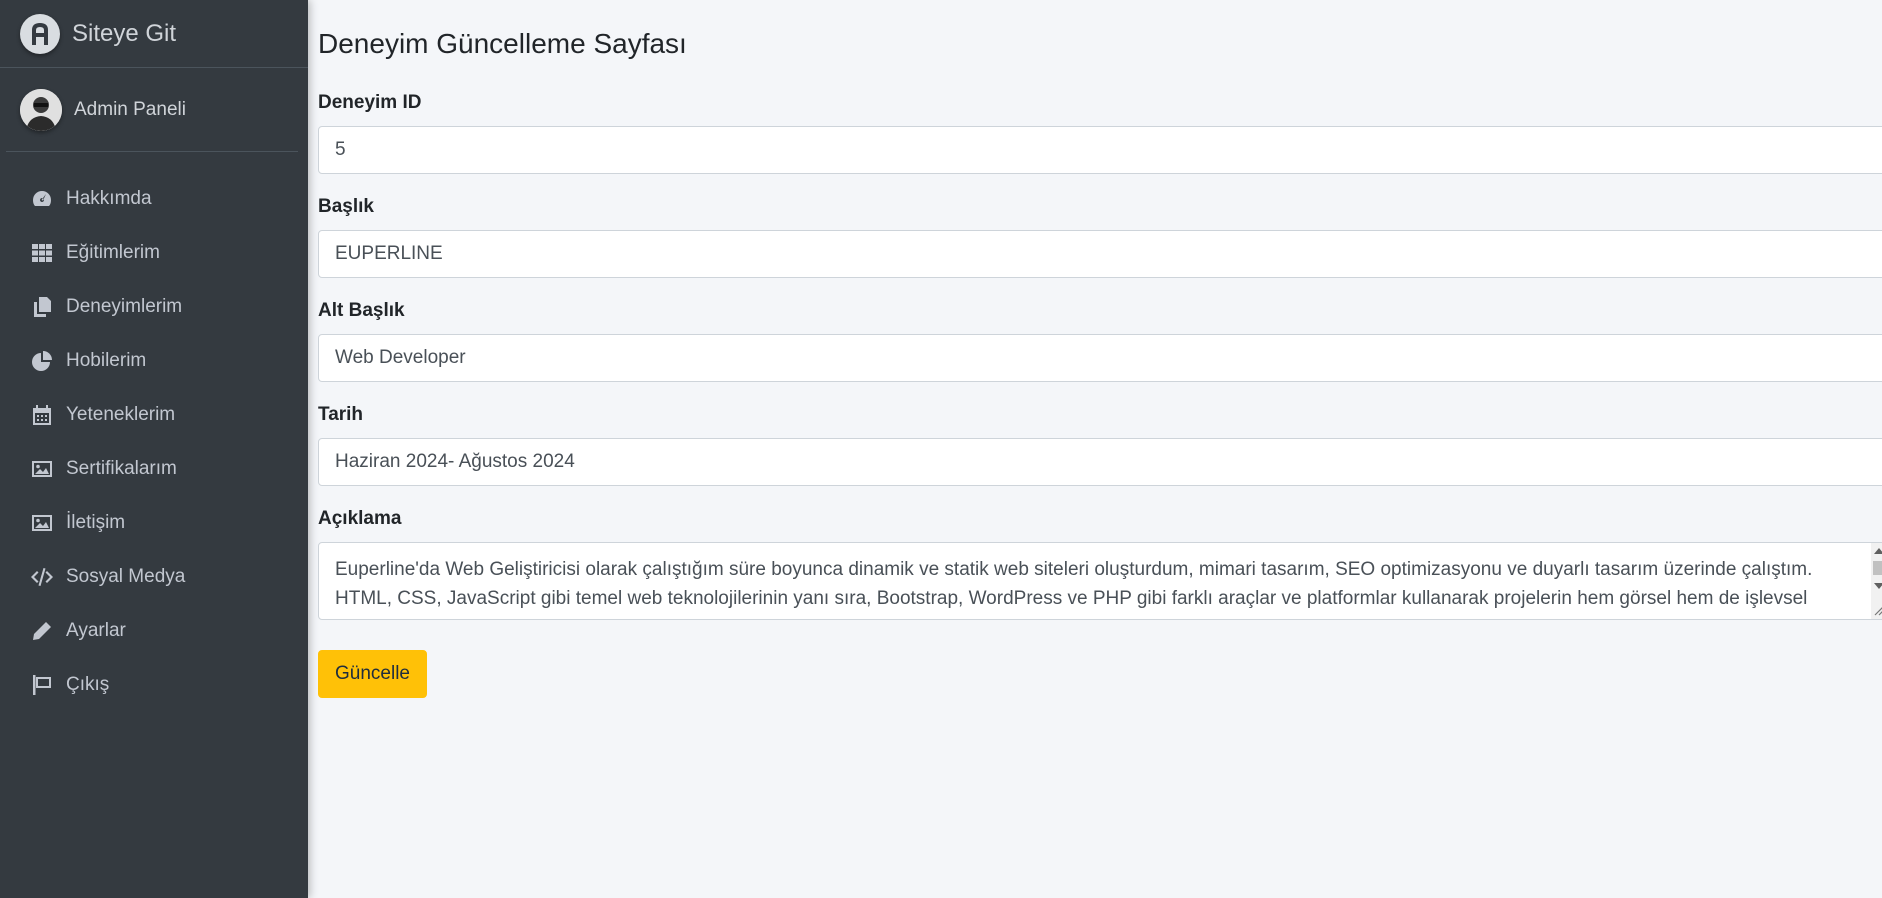 The height and width of the screenshot is (898, 1882). I want to click on sidebar-item-deneyimlerim: Deneyimlerim, so click(154, 307).